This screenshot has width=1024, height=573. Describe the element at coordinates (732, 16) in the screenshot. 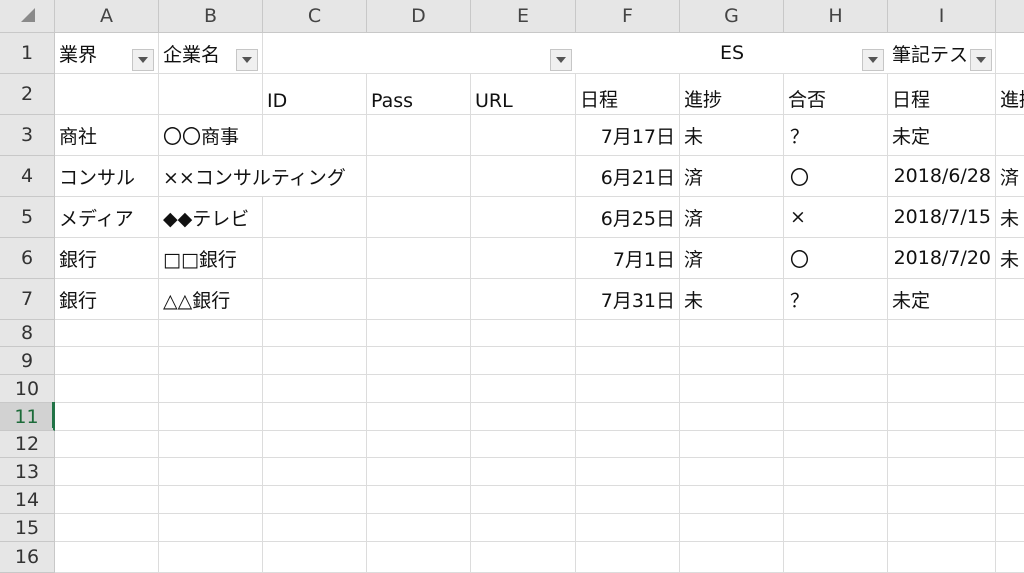

I see `col-header-g: G` at that location.